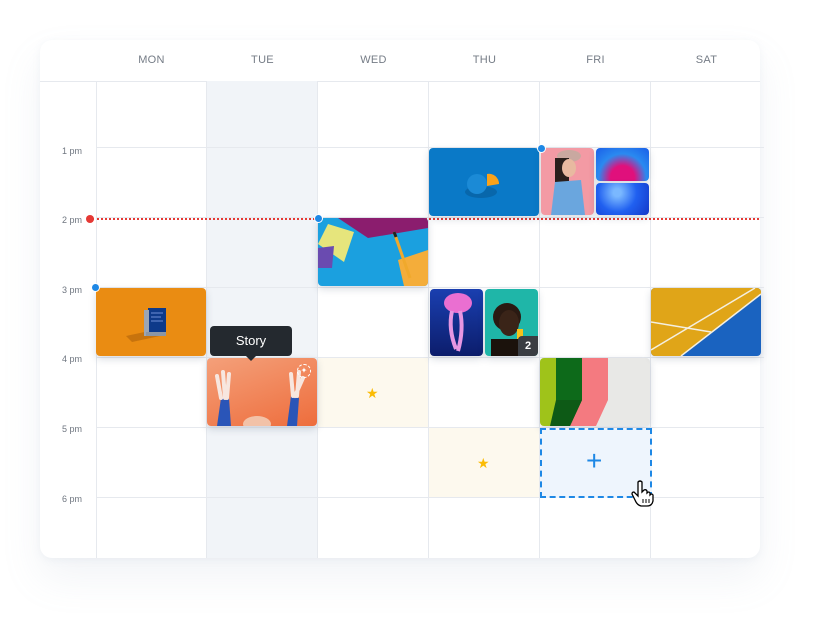 The height and width of the screenshot is (638, 838). I want to click on event-tue-story: ✦, so click(262, 392).